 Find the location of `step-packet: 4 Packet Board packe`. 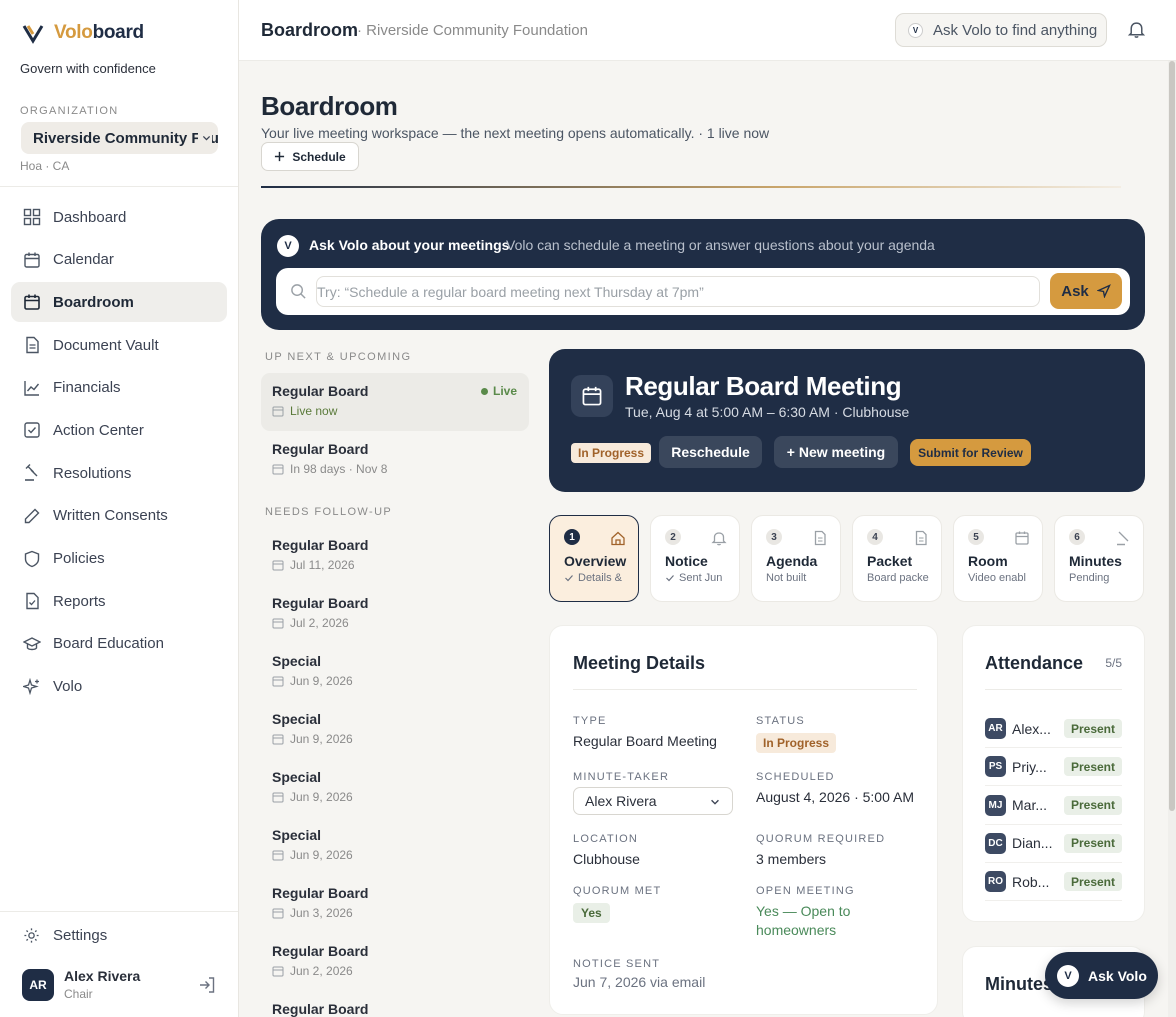

step-packet: 4 Packet Board packe is located at coordinates (897, 558).